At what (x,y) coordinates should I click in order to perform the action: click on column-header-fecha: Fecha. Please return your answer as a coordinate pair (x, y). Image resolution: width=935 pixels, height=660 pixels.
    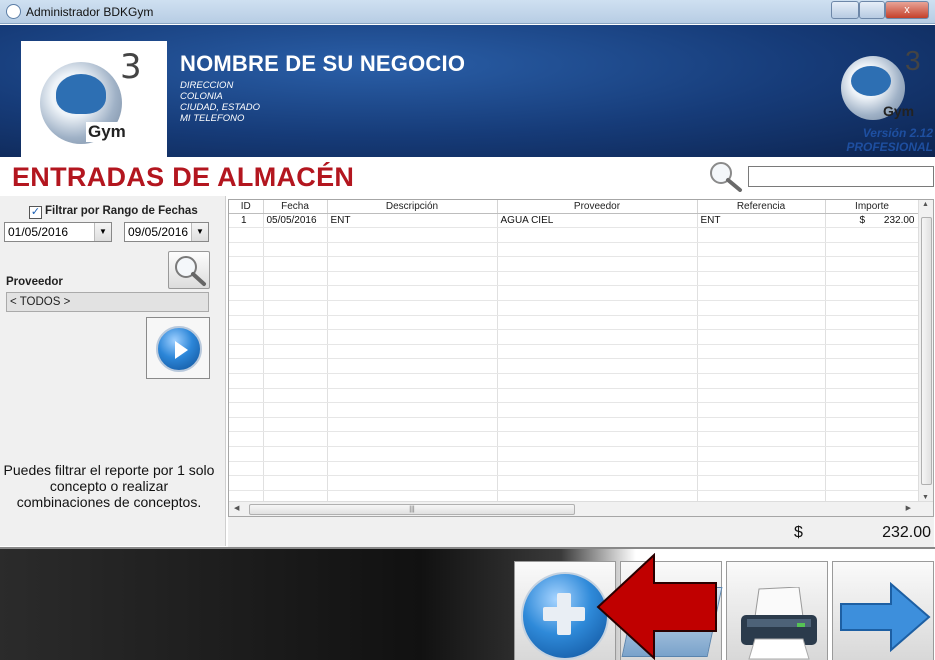
    Looking at the image, I should click on (295, 207).